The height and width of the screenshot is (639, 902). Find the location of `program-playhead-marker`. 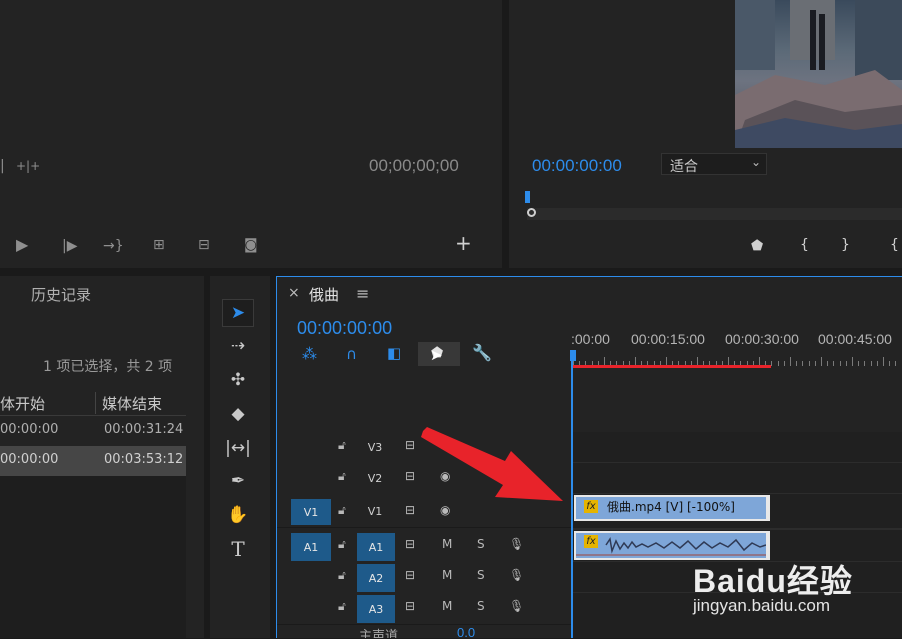

program-playhead-marker is located at coordinates (527, 197).